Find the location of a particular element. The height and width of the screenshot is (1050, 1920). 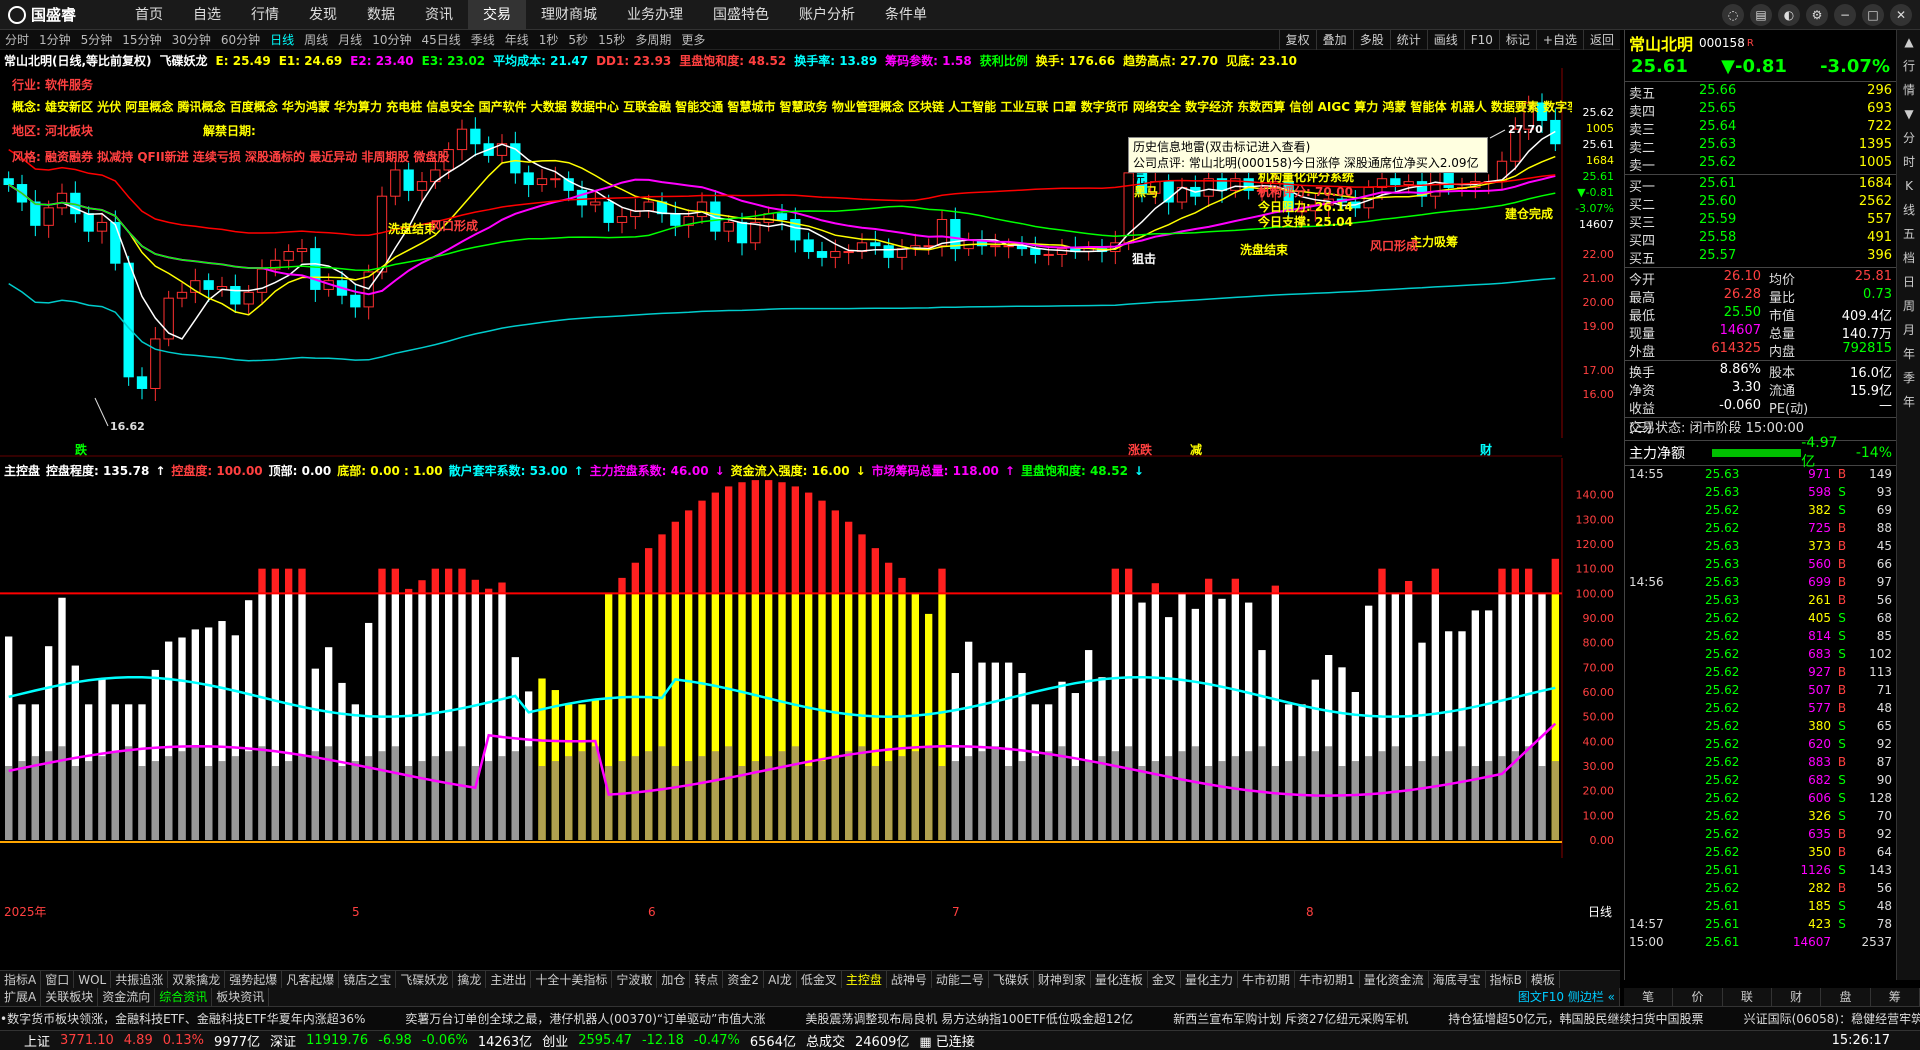

panel-tab-4: 盘 is located at coordinates (1846, 997).